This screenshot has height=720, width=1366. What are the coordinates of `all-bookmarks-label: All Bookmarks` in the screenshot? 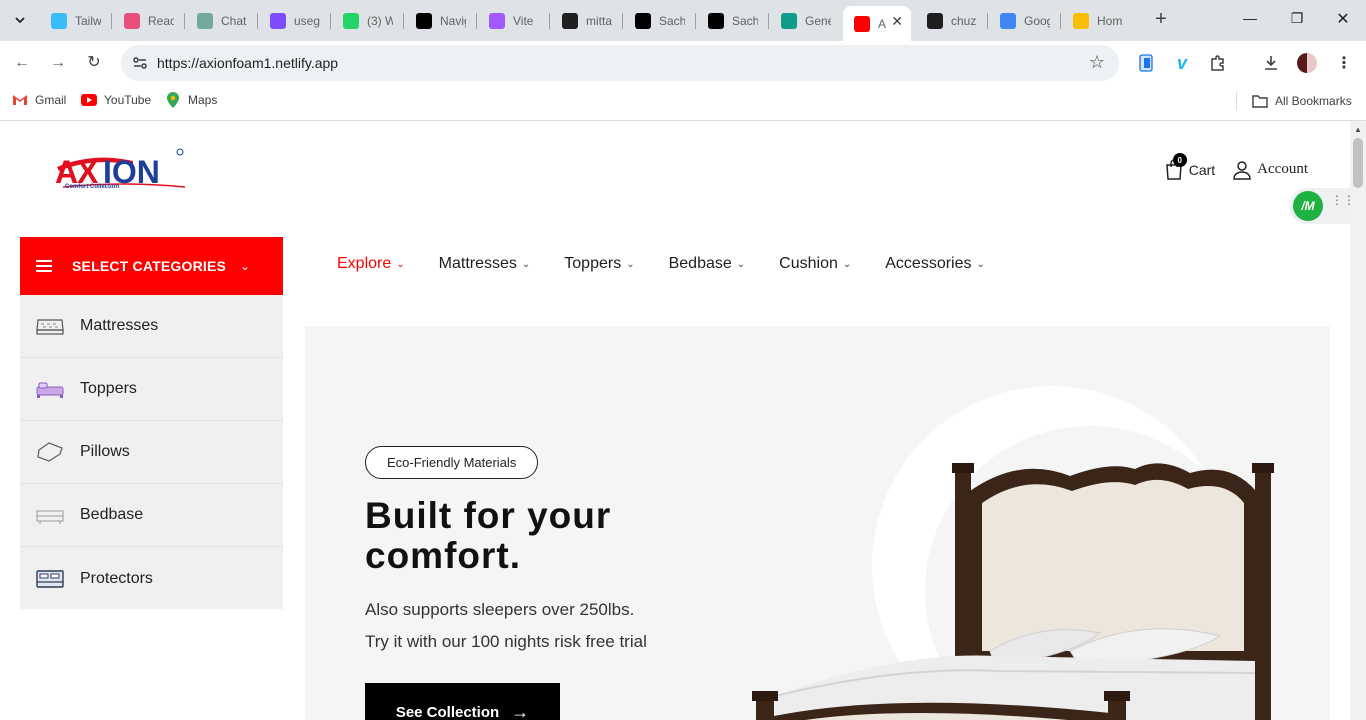 It's located at (1313, 101).